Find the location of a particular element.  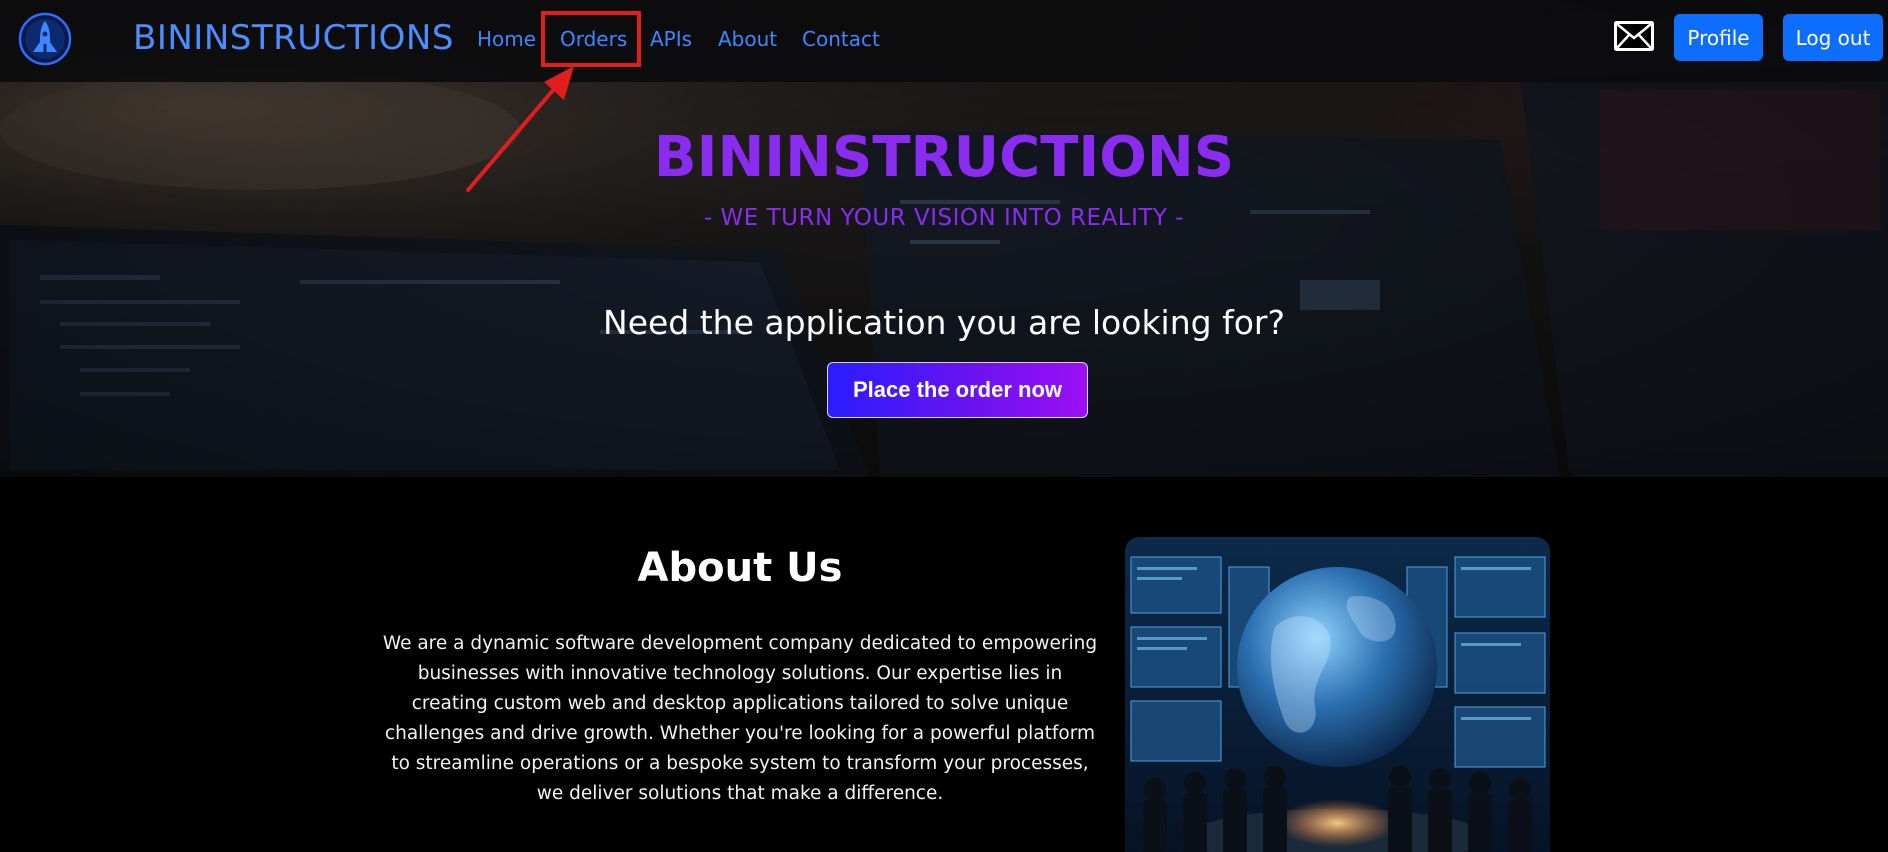

nav-link-about: About is located at coordinates (747, 39).